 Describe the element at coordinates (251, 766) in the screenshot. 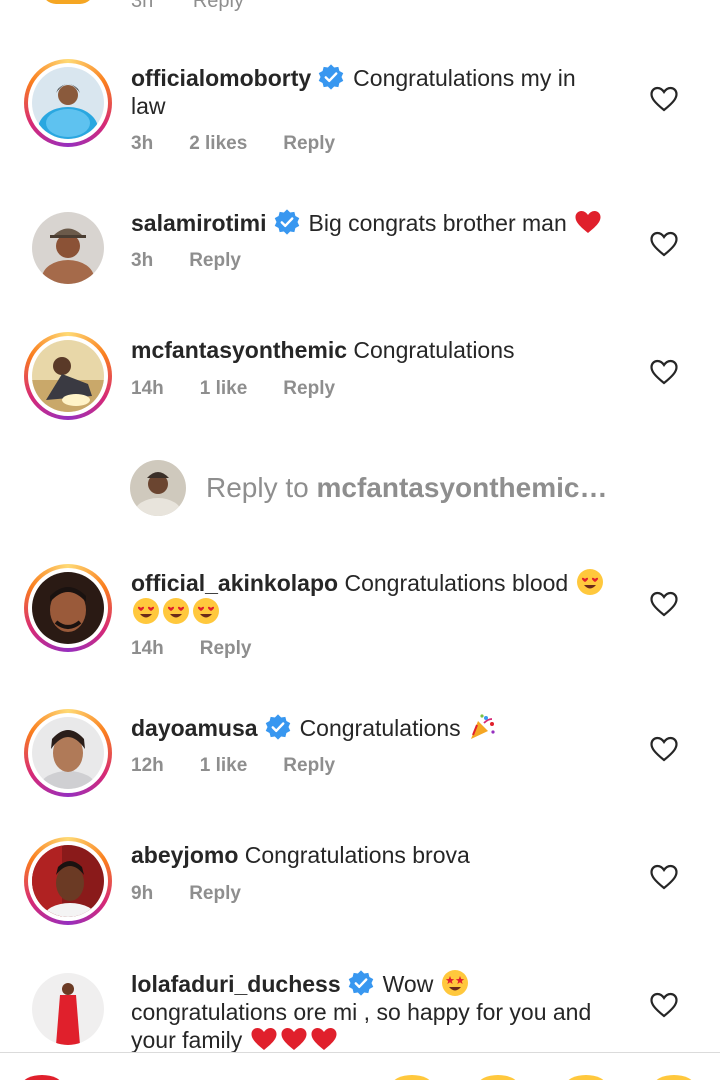

I see `comment-meta: 12h 1 like Reply` at that location.